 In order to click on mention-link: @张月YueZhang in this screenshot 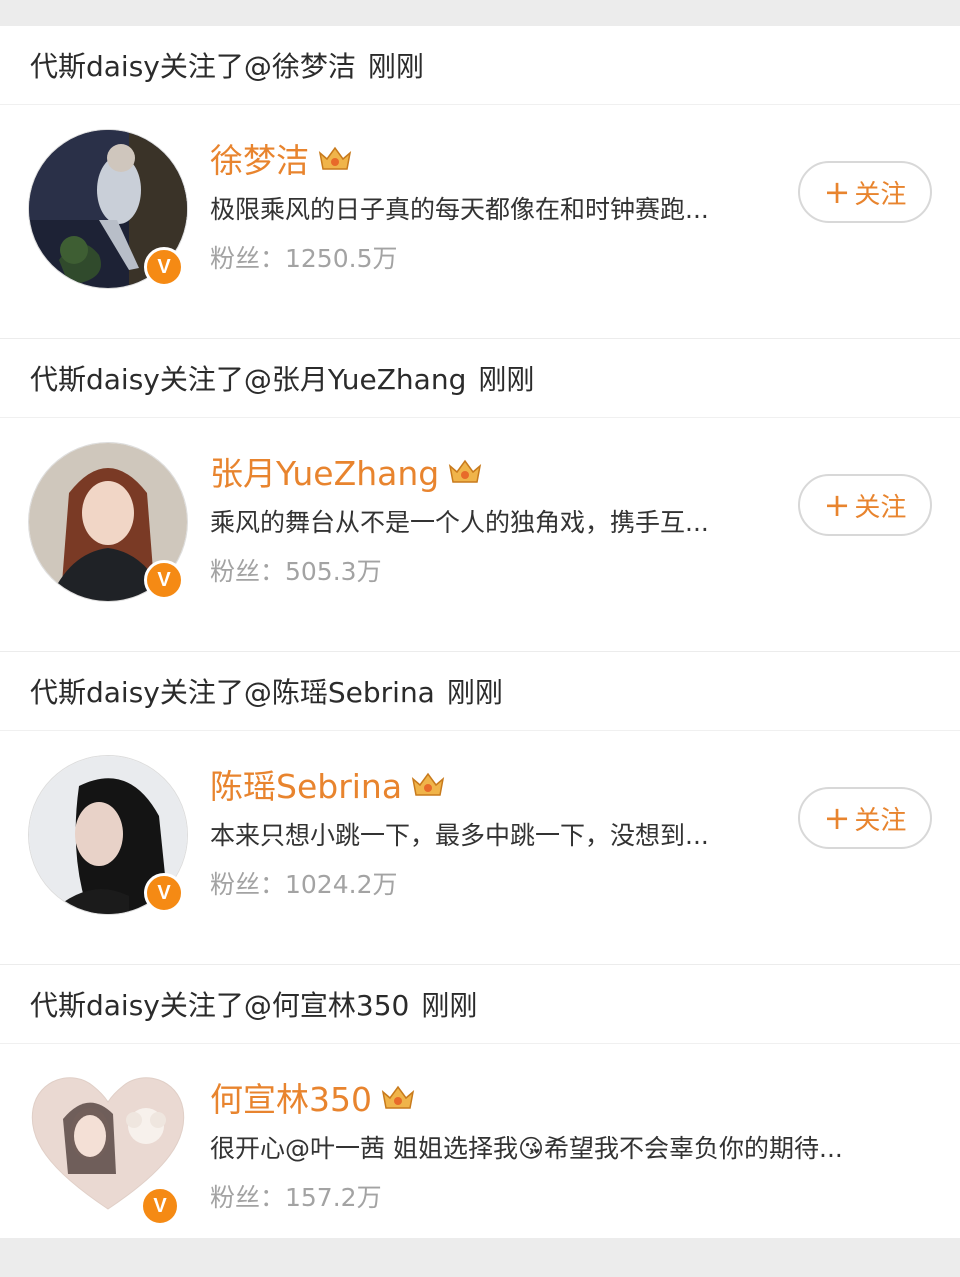, I will do `click(355, 378)`.